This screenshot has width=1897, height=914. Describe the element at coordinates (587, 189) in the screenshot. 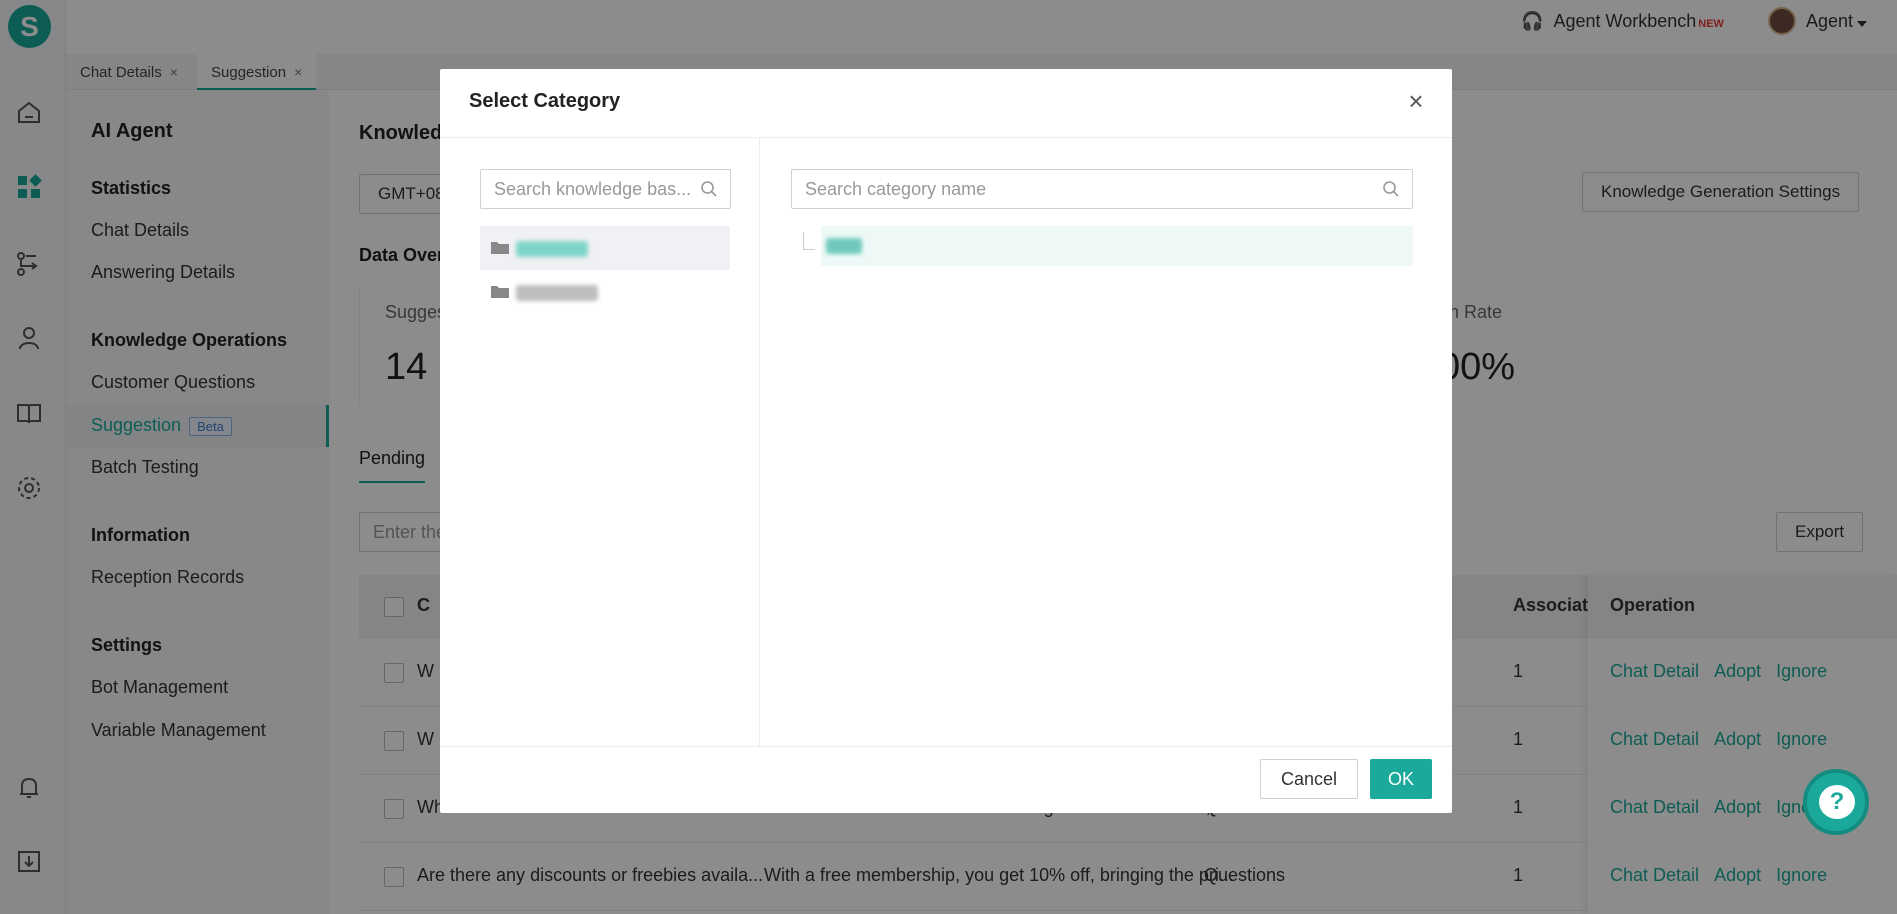

I see `knowledge-base-search-input` at that location.